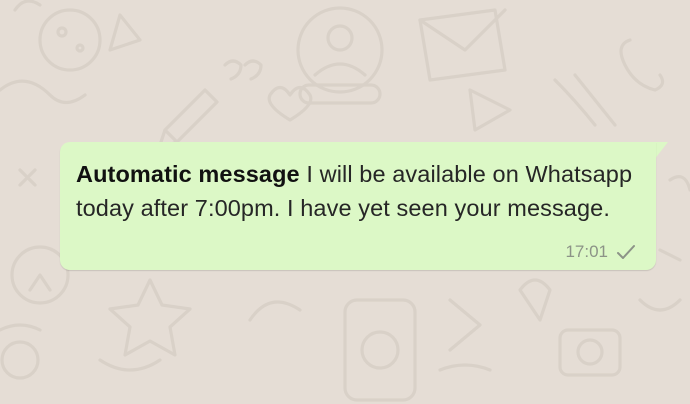 This screenshot has width=690, height=404. I want to click on single-check-icon, so click(626, 252).